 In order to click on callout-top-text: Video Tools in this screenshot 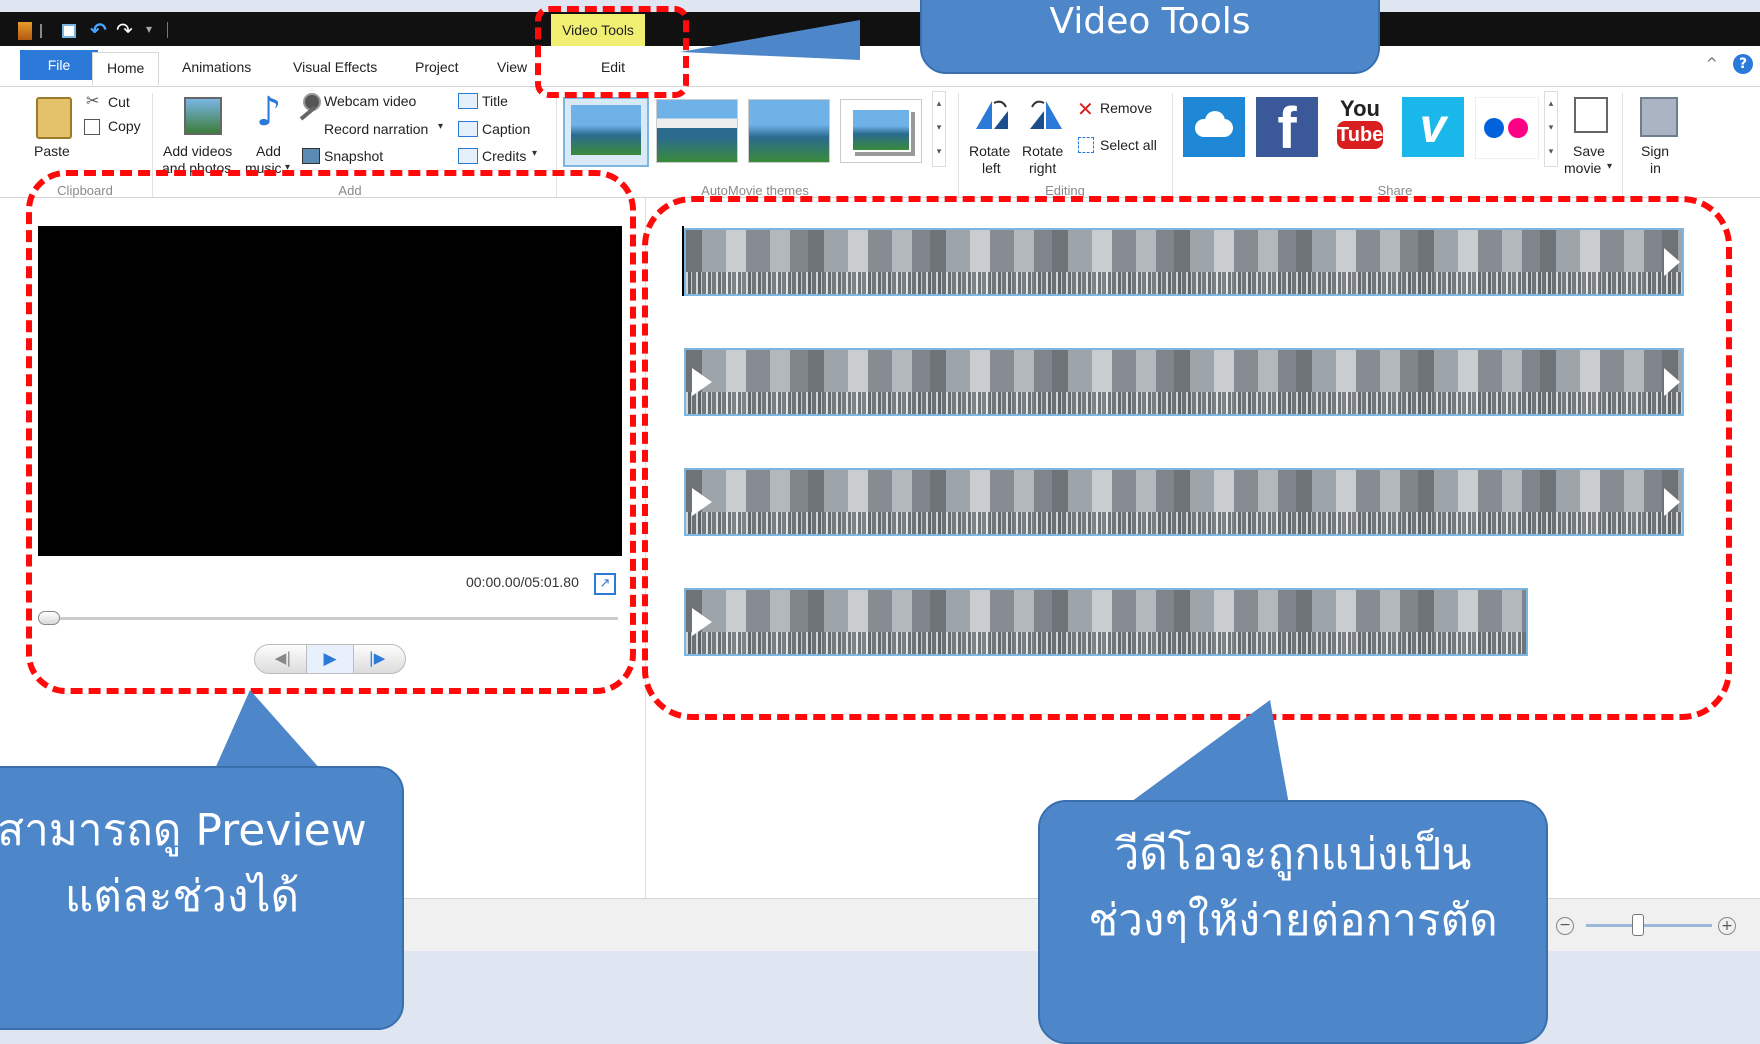, I will do `click(1150, 21)`.